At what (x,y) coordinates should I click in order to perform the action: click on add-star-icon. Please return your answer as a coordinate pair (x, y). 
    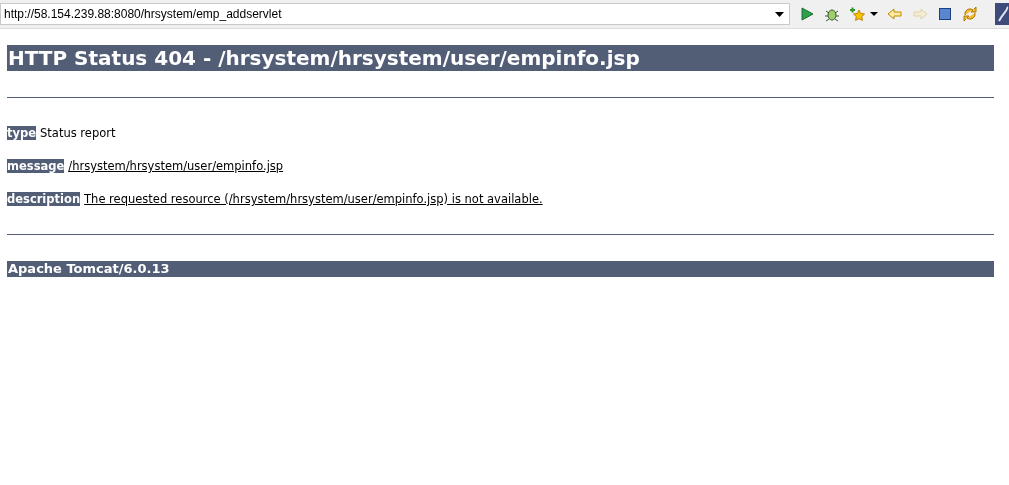
    Looking at the image, I should click on (857, 14).